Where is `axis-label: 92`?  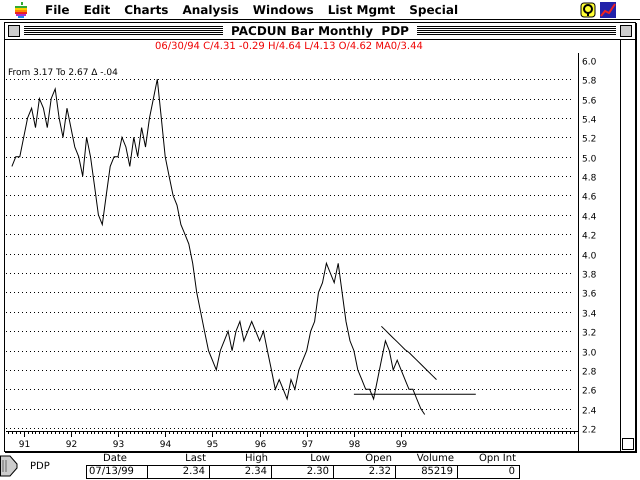
axis-label: 92 is located at coordinates (72, 445).